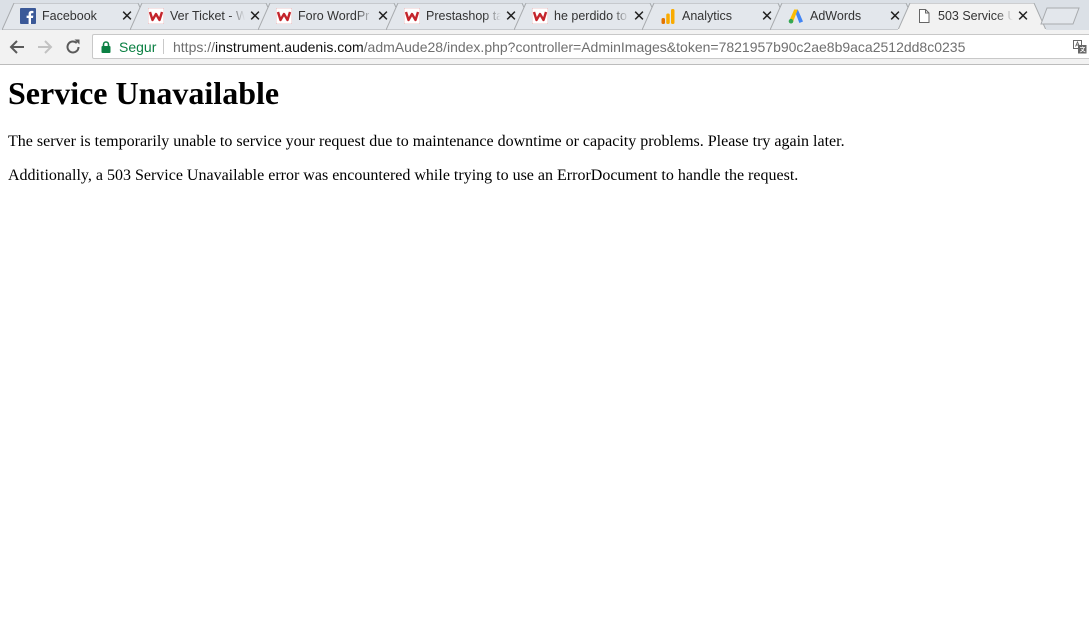 This screenshot has width=1089, height=622. Describe the element at coordinates (69, 16) in the screenshot. I see `tab-title: Facebook` at that location.